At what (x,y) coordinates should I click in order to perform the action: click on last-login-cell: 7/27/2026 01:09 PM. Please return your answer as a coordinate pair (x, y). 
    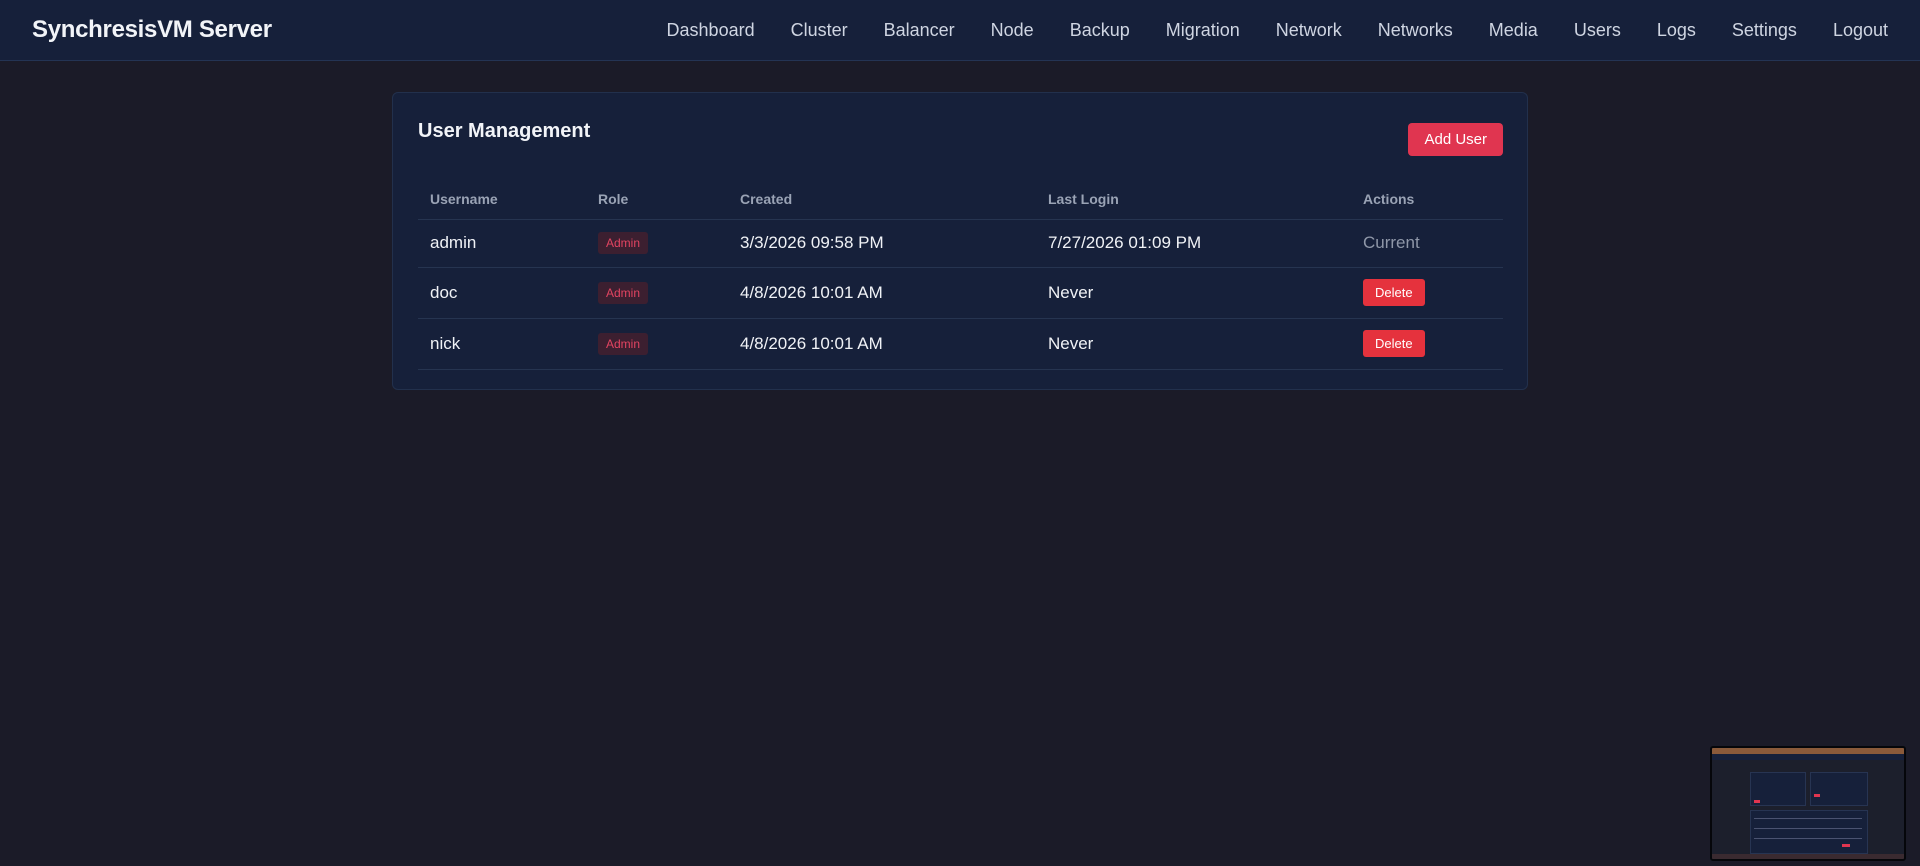
    Looking at the image, I should click on (1193, 243).